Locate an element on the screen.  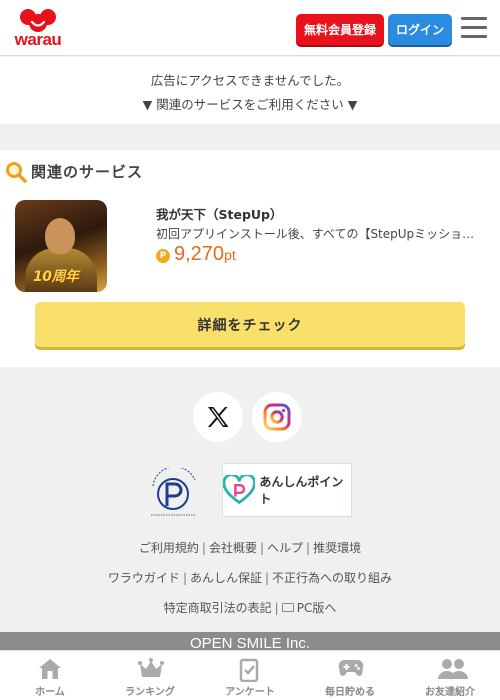
instagram-icon is located at coordinates (277, 417).